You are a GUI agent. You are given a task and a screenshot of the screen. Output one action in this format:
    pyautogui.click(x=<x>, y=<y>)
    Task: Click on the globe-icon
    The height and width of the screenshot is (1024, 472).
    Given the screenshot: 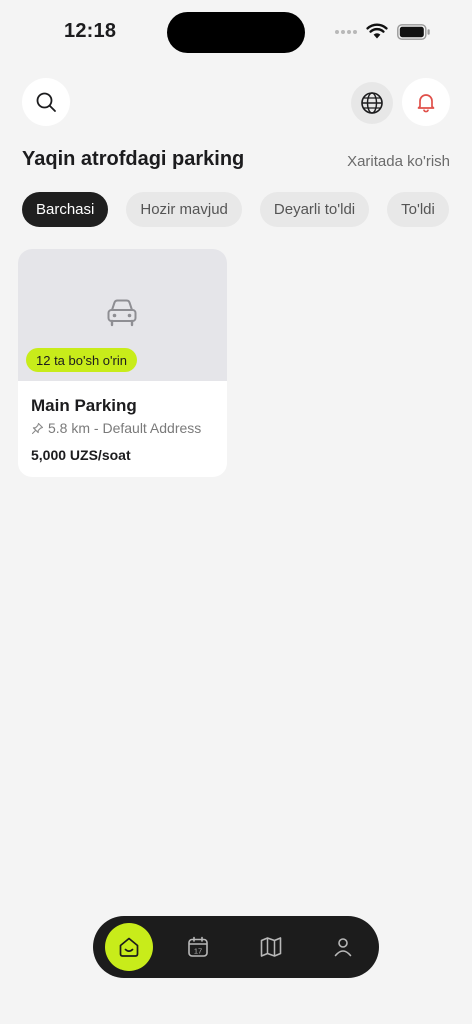 What is the action you would take?
    pyautogui.click(x=372, y=103)
    